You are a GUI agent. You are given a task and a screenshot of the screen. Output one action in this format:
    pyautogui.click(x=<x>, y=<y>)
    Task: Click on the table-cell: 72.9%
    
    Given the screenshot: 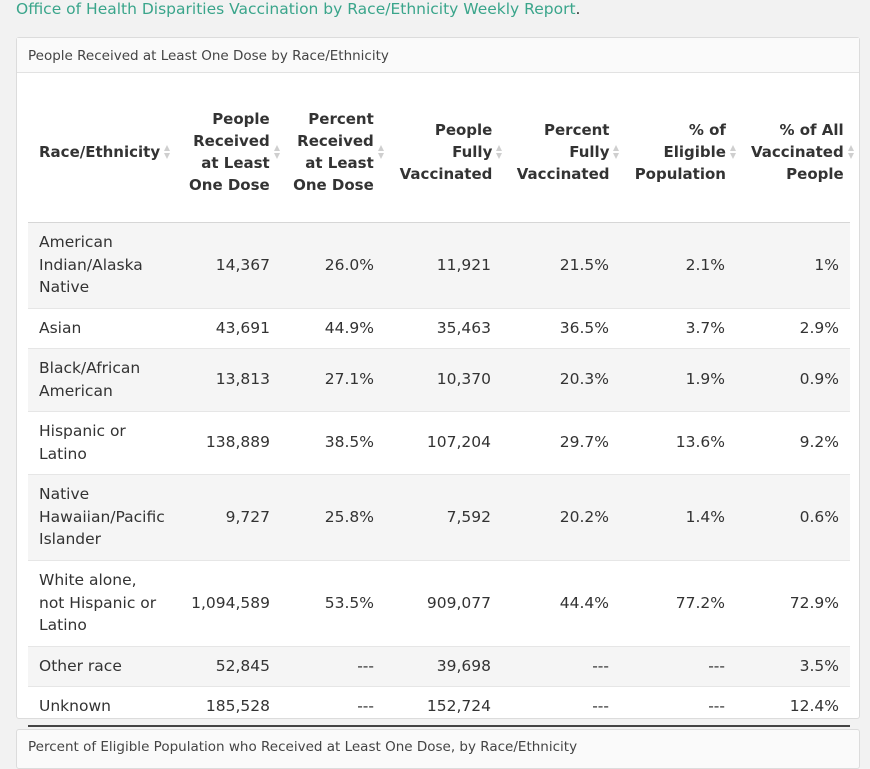 What is the action you would take?
    pyautogui.click(x=814, y=602)
    